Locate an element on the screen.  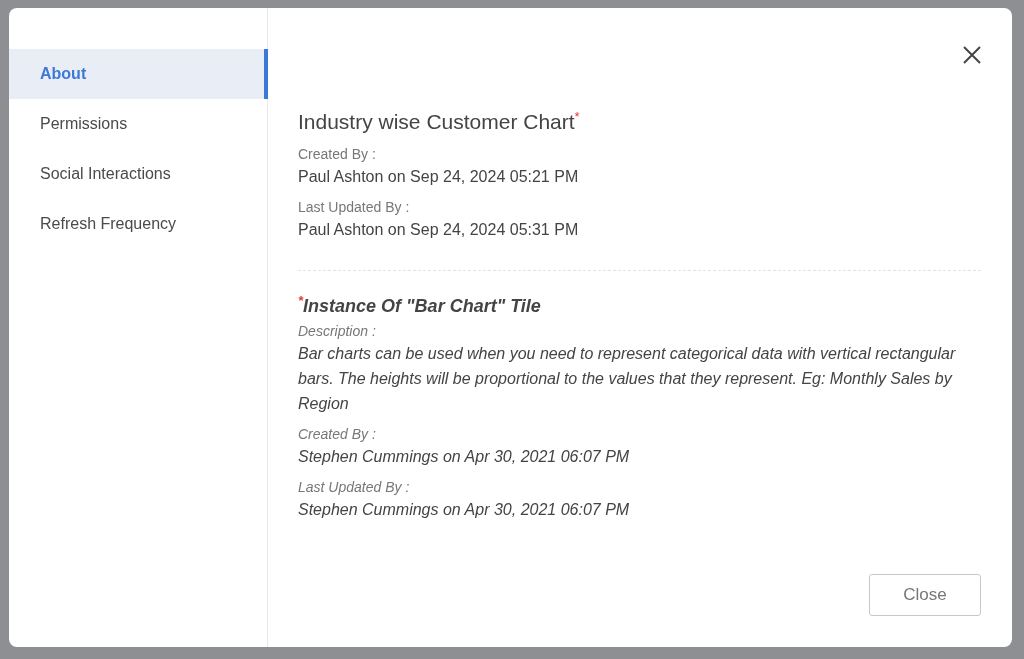
sidebar-tab: About is located at coordinates (138, 74).